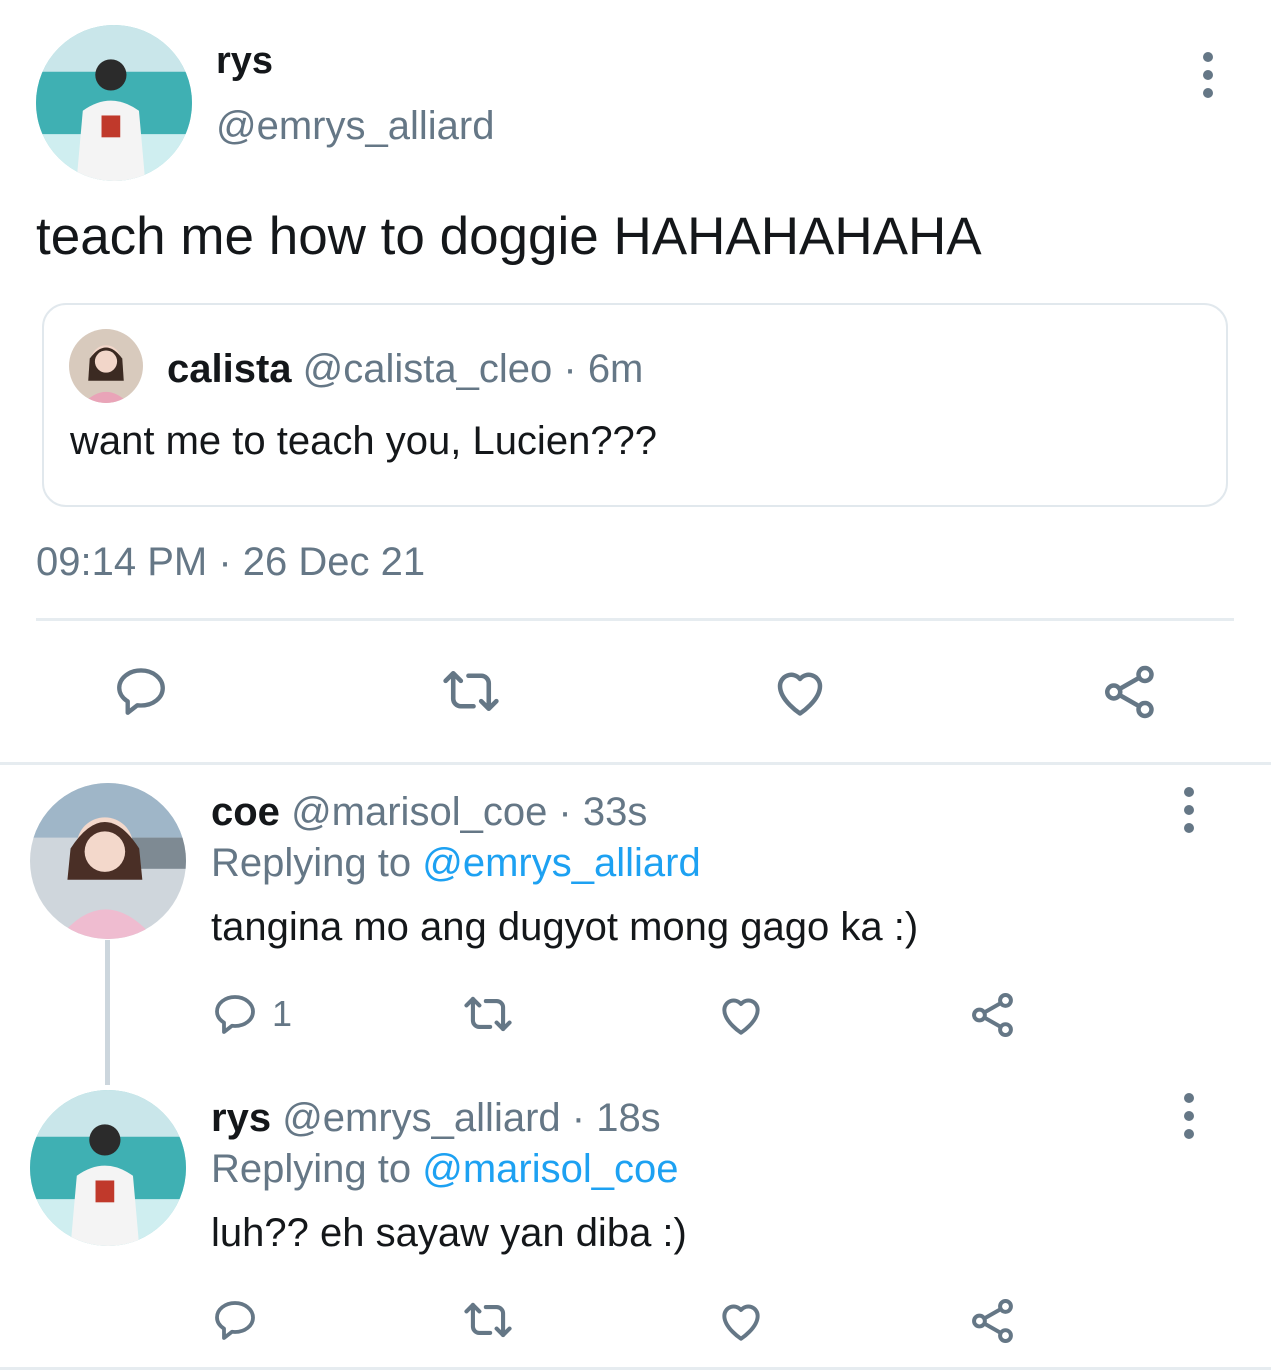  Describe the element at coordinates (471, 1118) in the screenshot. I see `handle-and-time: @emrys_alliard · 18s` at that location.